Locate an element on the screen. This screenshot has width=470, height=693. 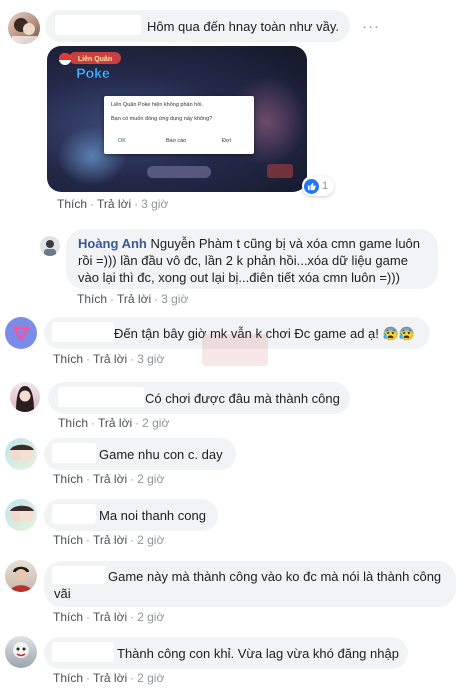
comment-bubble: Có chơi được đâu mà thành công is located at coordinates (199, 398).